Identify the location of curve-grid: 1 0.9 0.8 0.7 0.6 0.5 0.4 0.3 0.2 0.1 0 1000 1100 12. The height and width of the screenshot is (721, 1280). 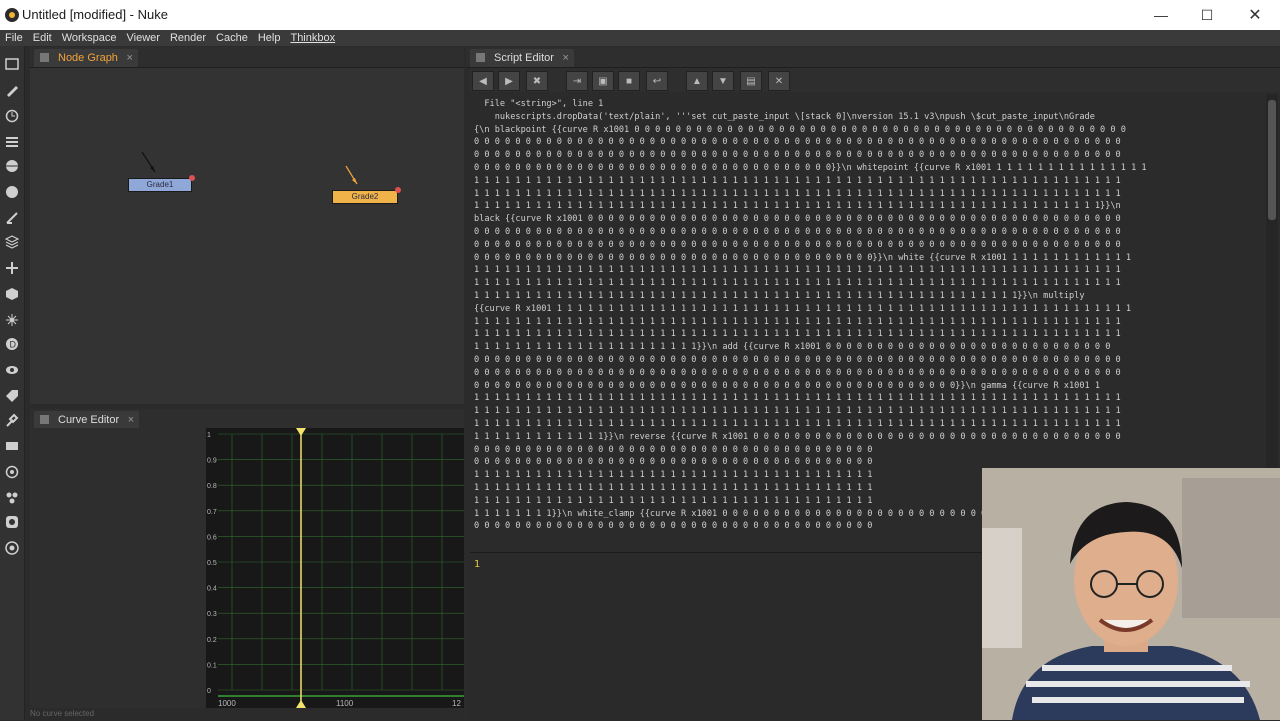
(335, 568).